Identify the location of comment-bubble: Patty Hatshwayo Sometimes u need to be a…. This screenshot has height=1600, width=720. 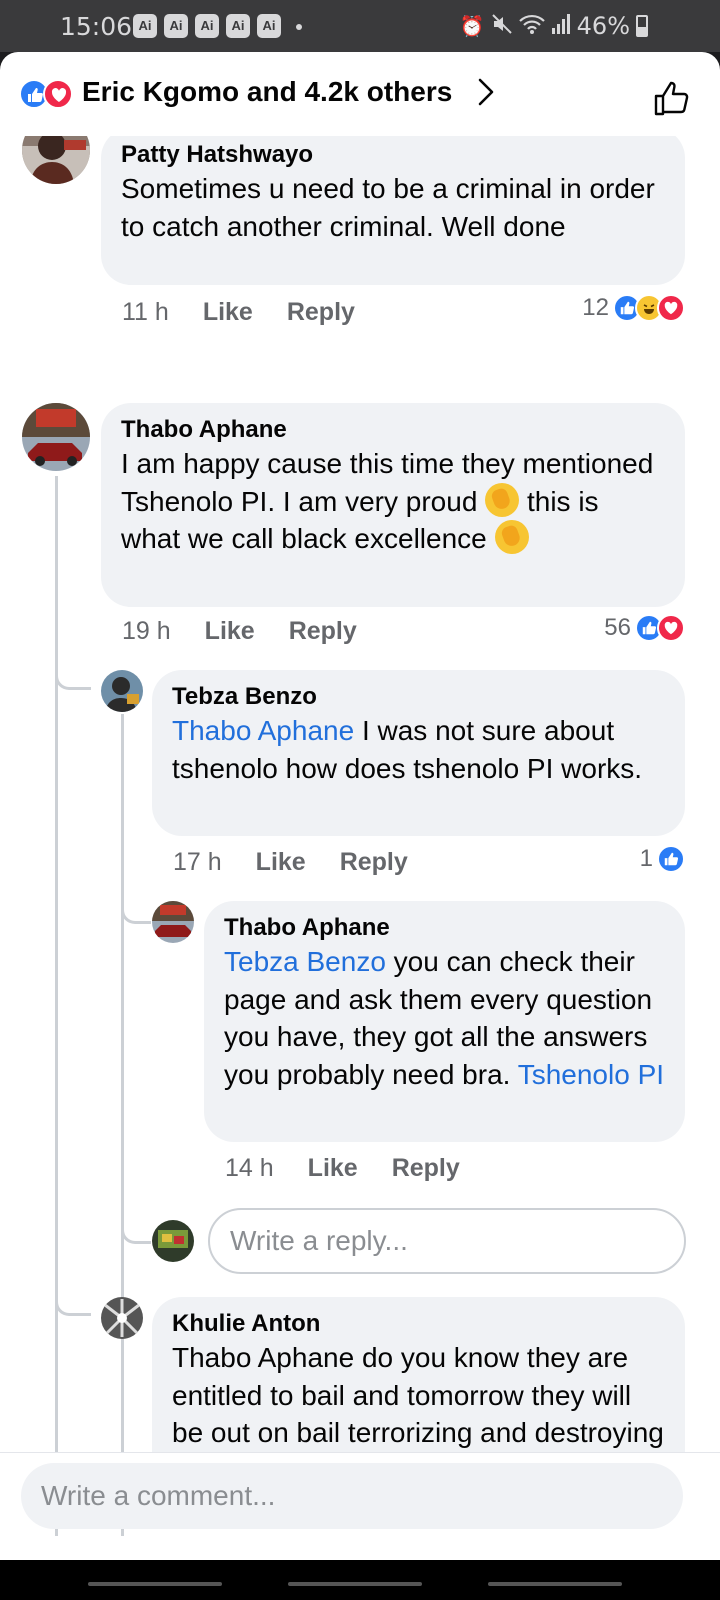
(393, 210).